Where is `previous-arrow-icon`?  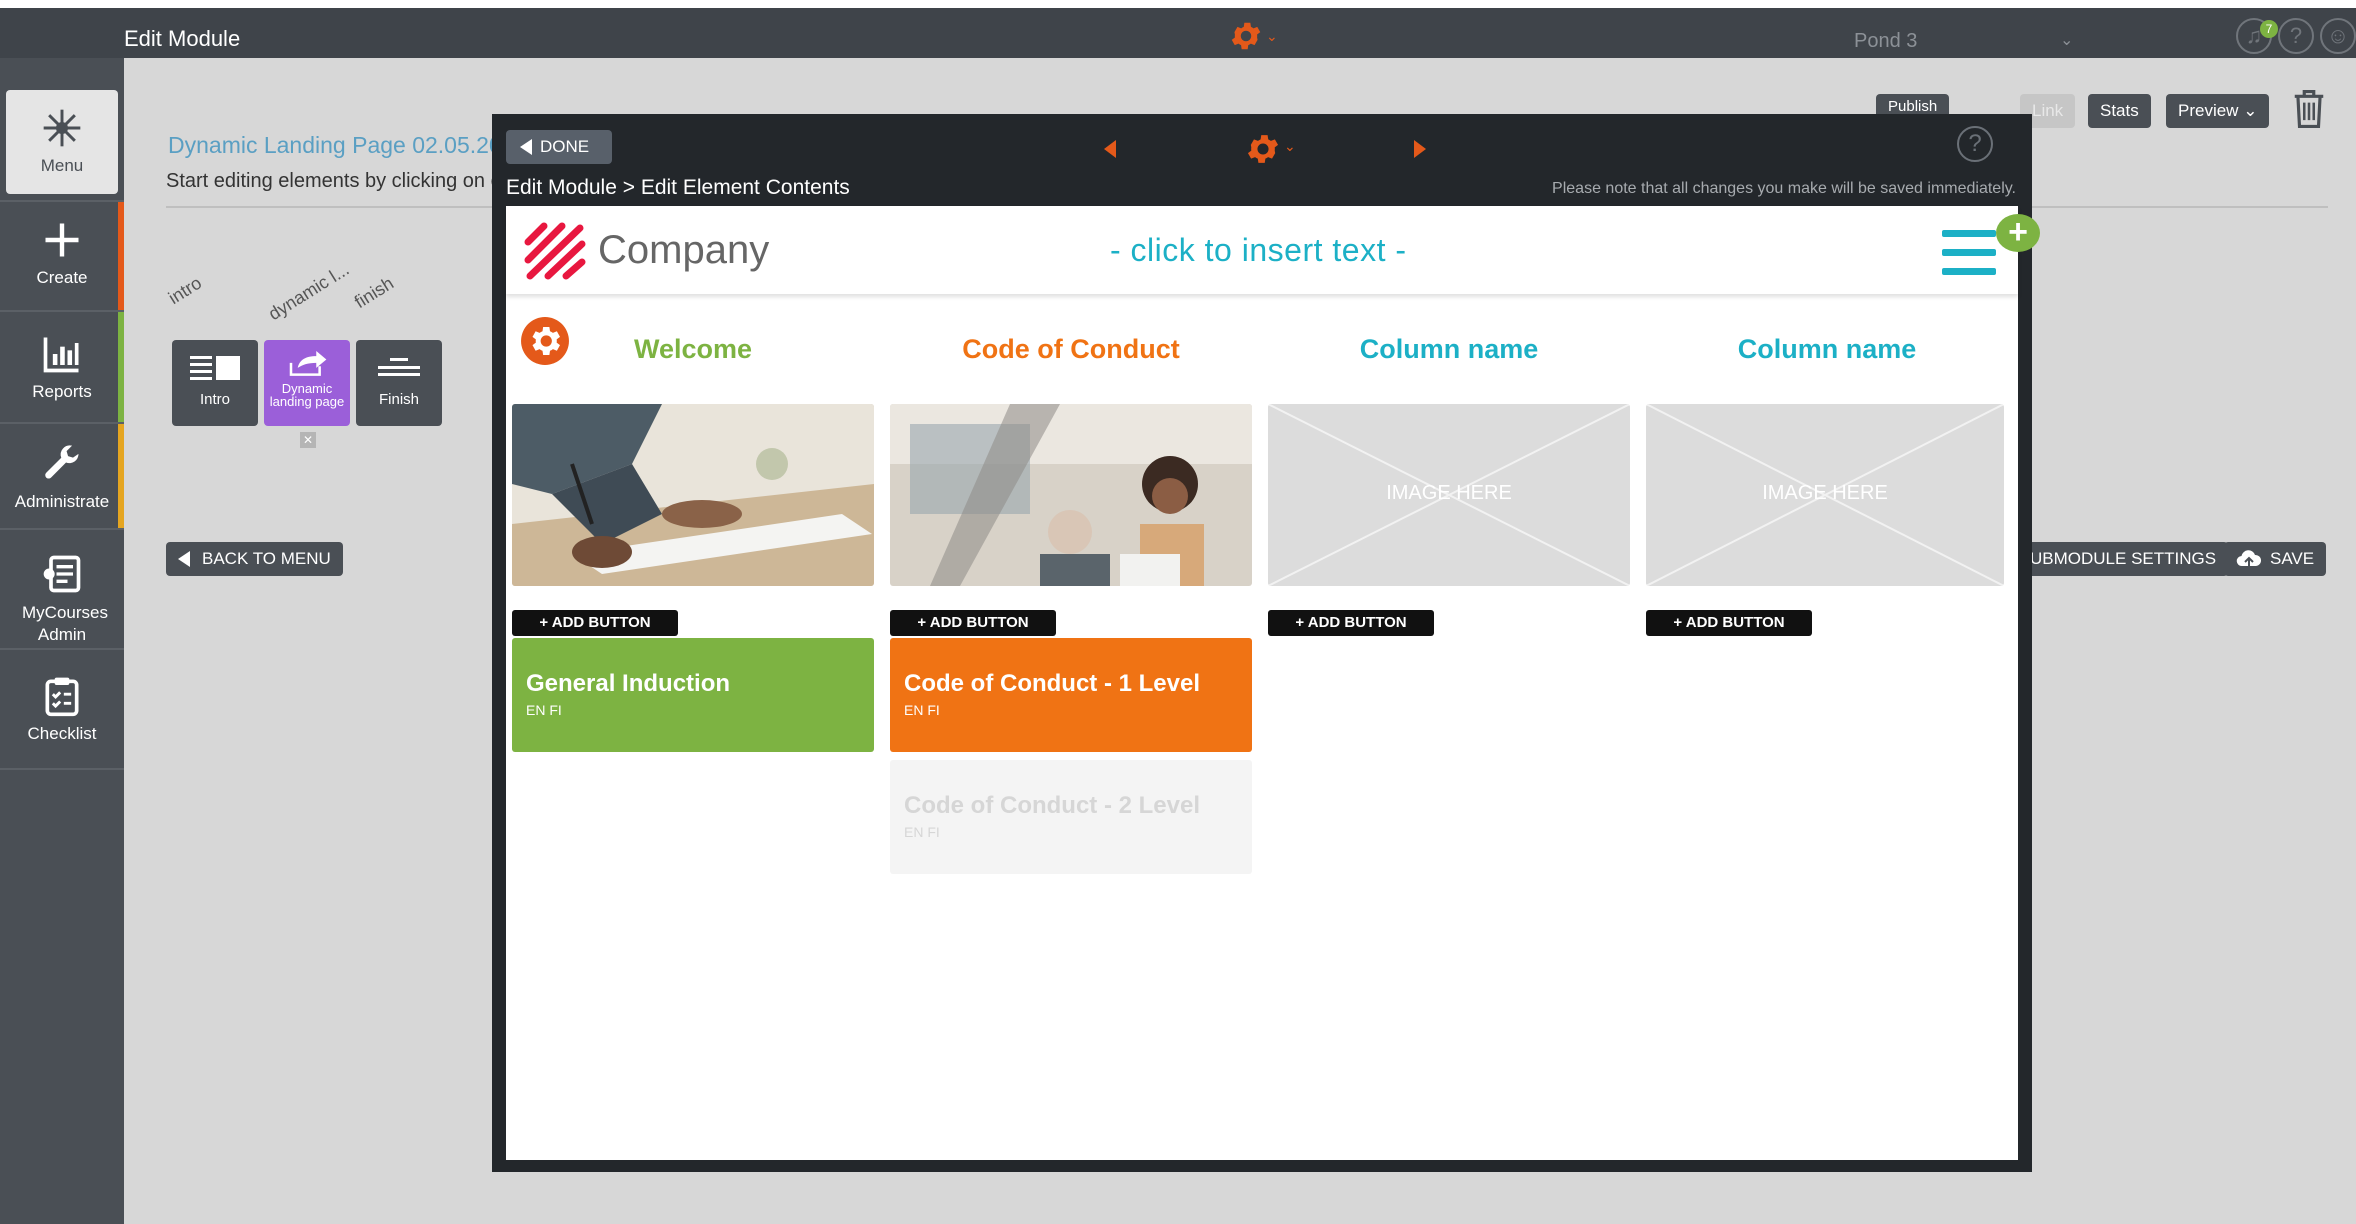
previous-arrow-icon is located at coordinates (1110, 149).